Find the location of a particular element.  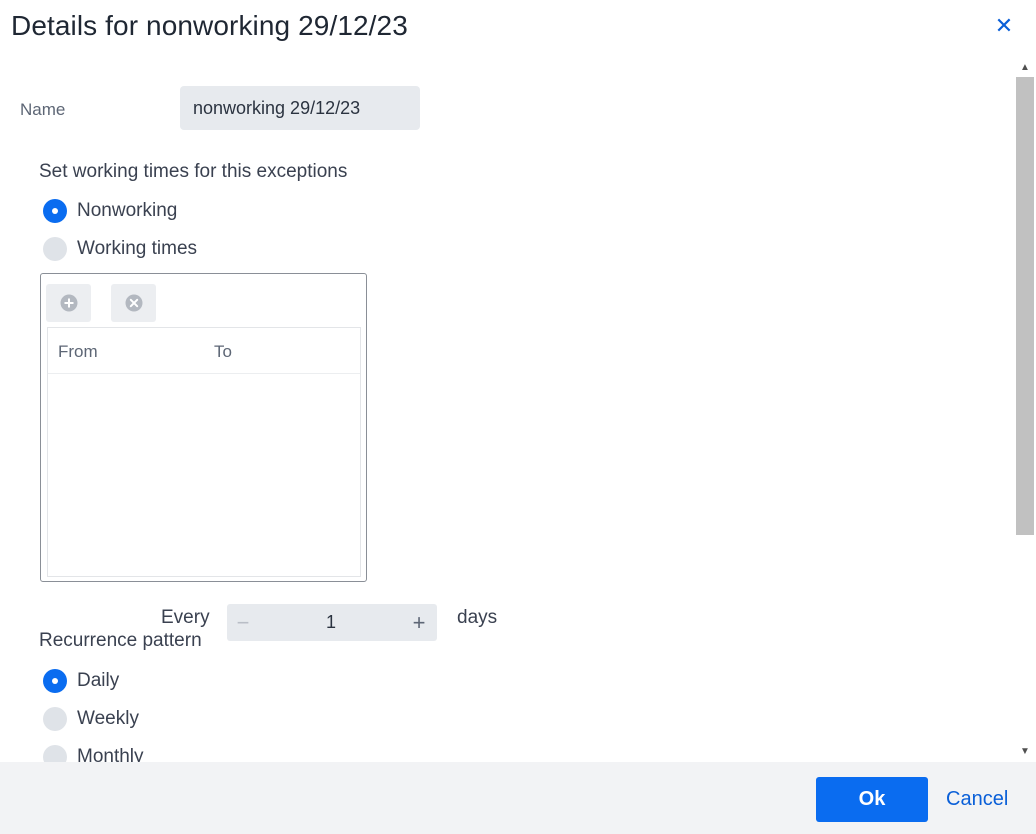

recurrence-section-label: Recurrence pattern is located at coordinates (120, 640).